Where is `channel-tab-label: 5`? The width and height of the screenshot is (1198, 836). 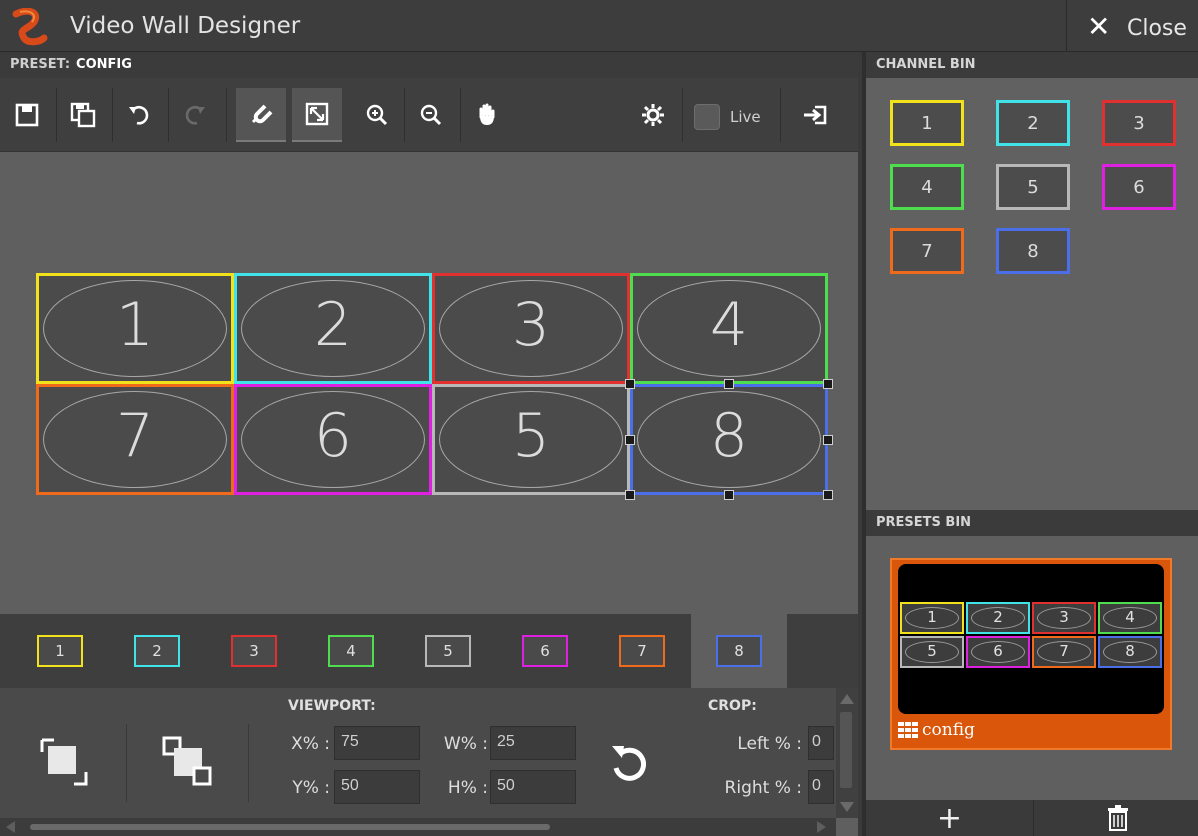 channel-tab-label: 5 is located at coordinates (448, 651).